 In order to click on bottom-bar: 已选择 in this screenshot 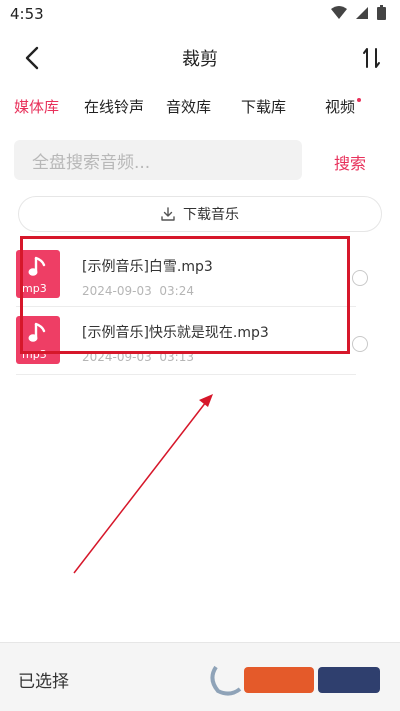, I will do `click(200, 676)`.